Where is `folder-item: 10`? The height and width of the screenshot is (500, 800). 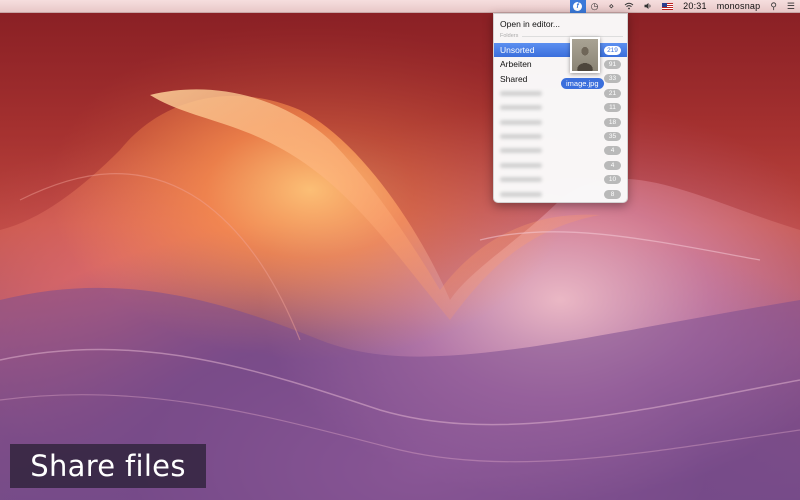 folder-item: 10 is located at coordinates (560, 180).